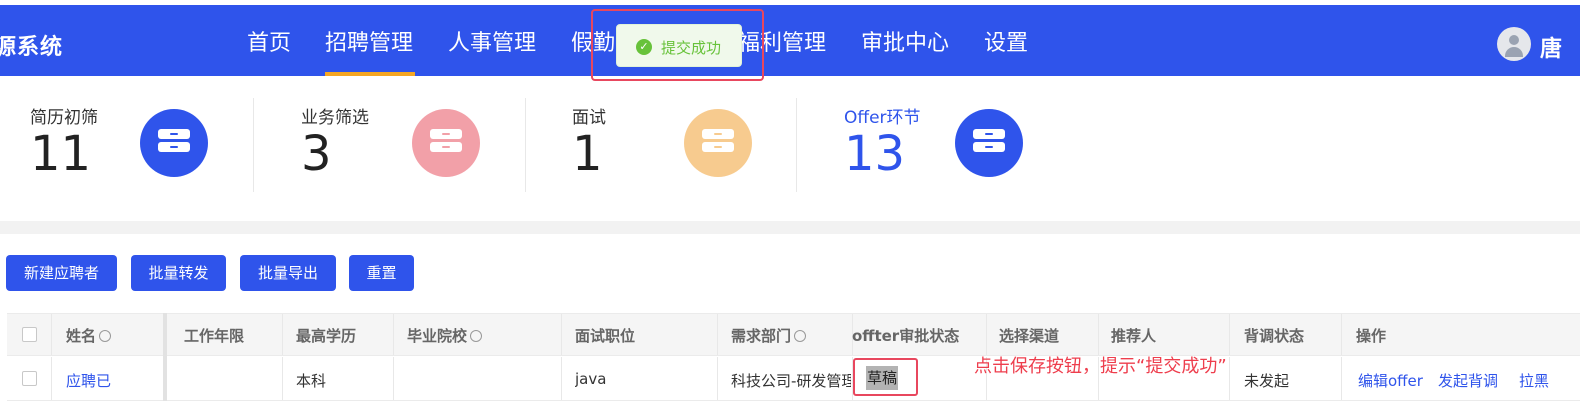 The image size is (1580, 405). What do you see at coordinates (1371, 336) in the screenshot?
I see `column-header-actions: 操作` at bounding box center [1371, 336].